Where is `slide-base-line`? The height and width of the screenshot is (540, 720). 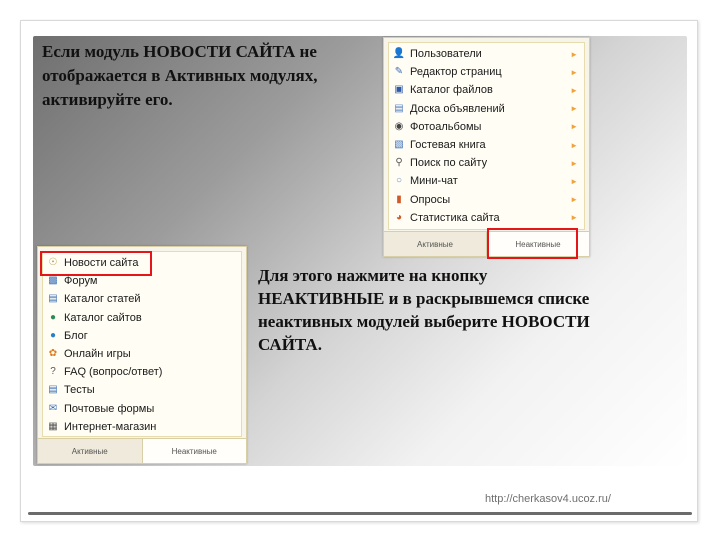 slide-base-line is located at coordinates (360, 513).